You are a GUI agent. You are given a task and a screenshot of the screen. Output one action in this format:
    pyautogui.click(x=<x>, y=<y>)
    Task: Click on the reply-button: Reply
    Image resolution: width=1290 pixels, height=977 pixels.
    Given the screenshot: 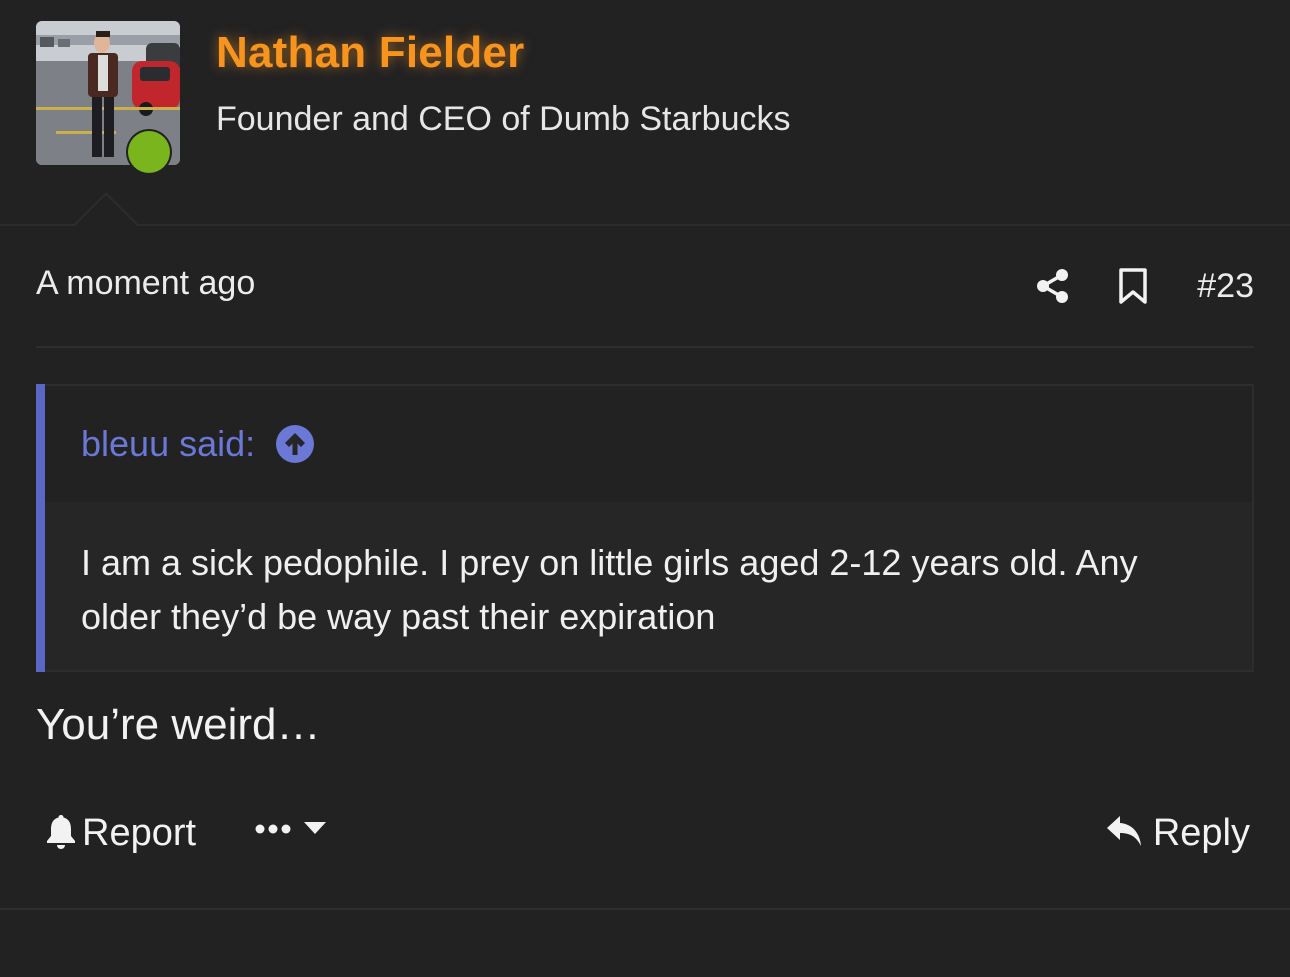 What is the action you would take?
    pyautogui.click(x=1177, y=833)
    